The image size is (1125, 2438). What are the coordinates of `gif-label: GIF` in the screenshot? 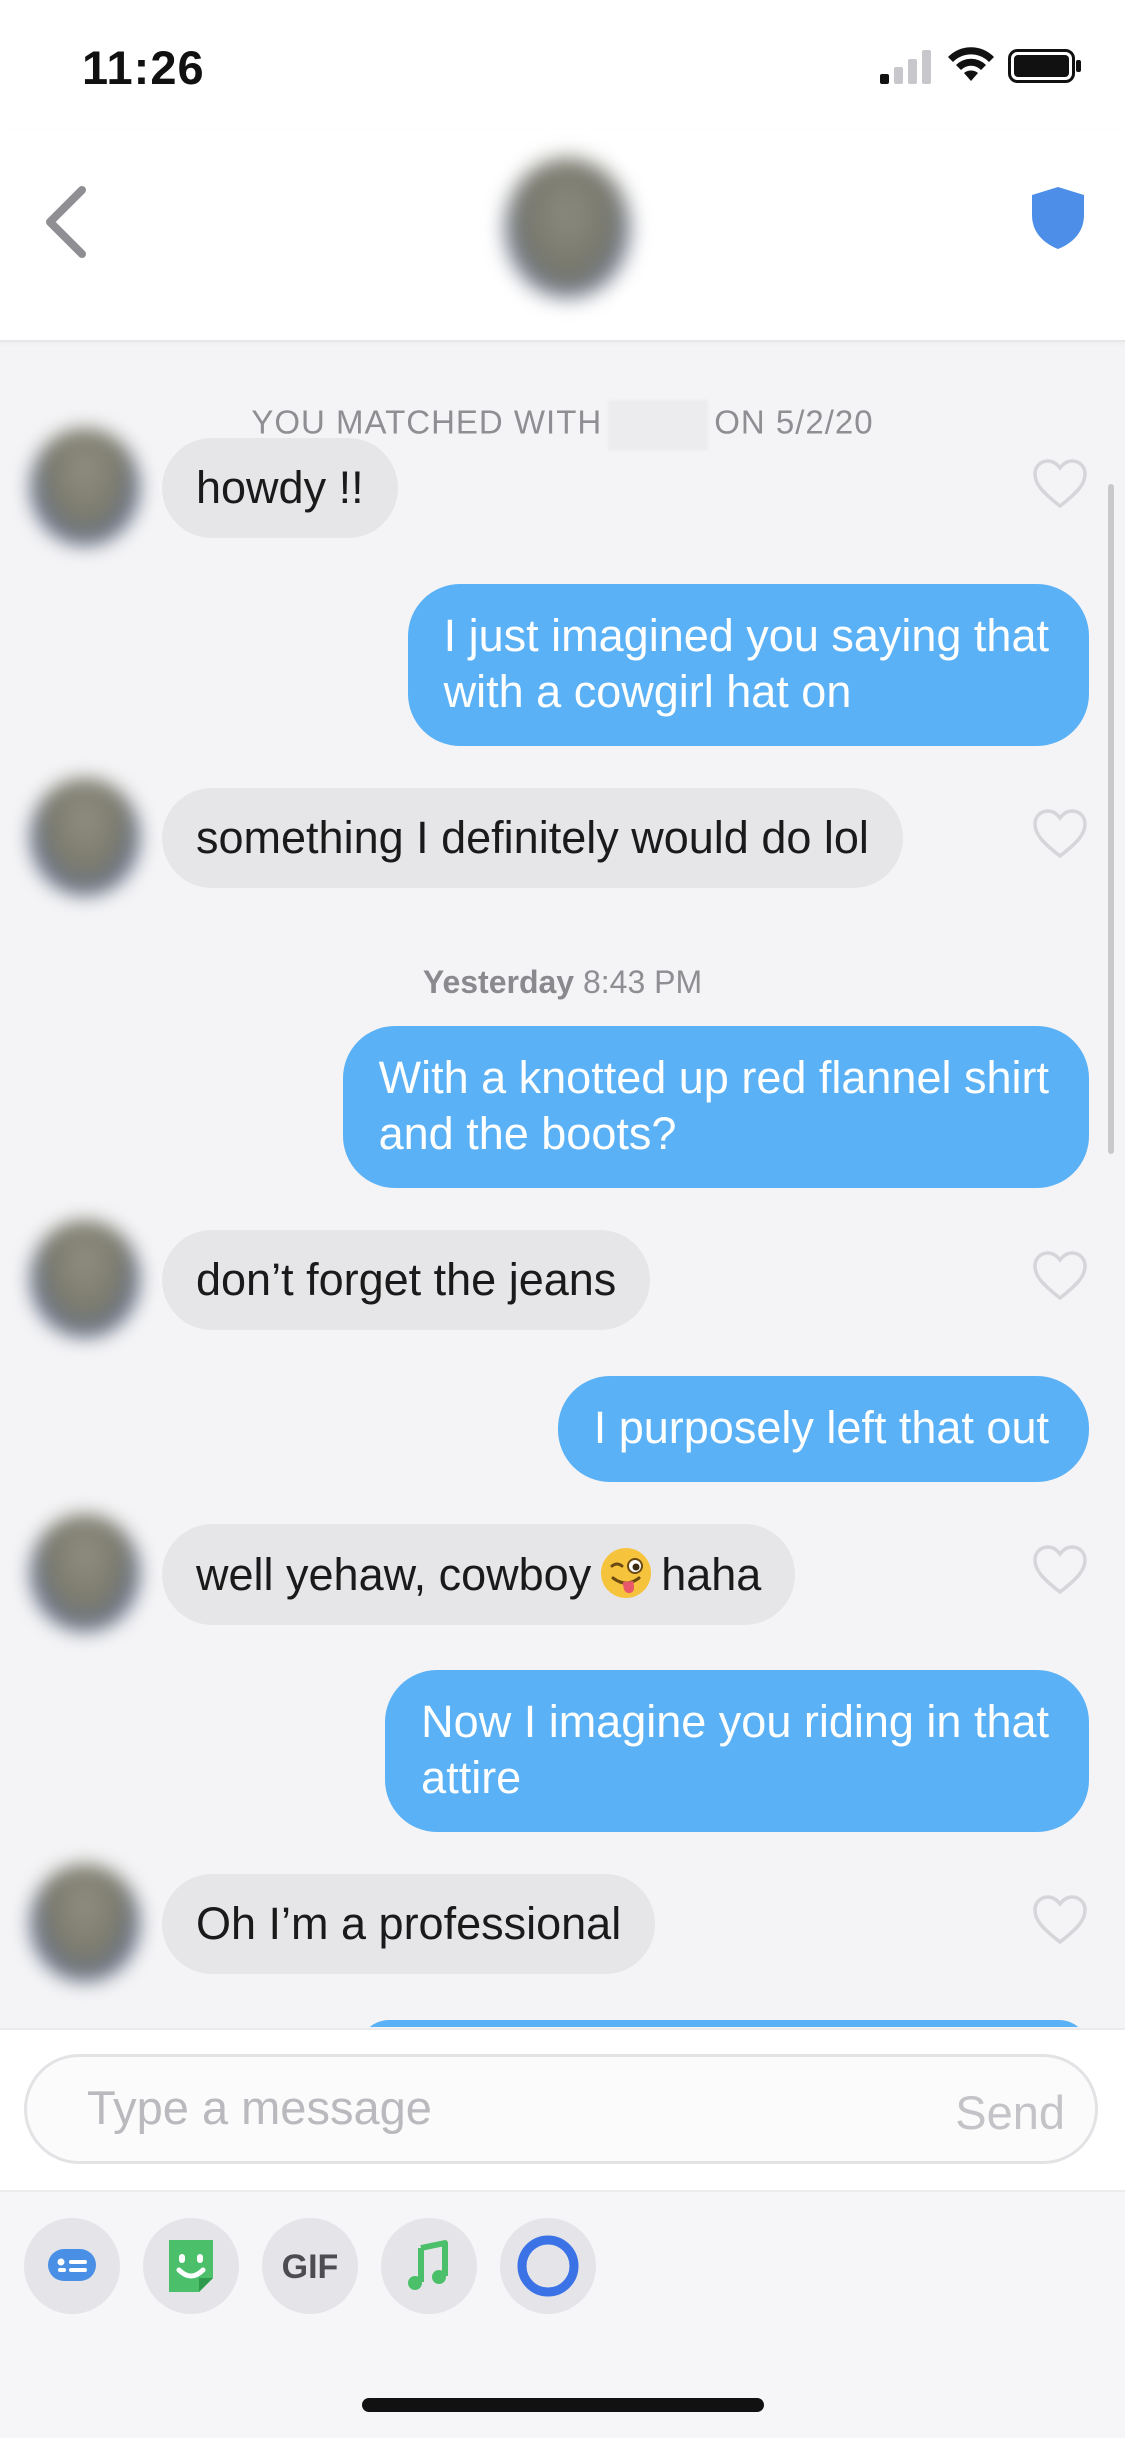 It's located at (310, 2267).